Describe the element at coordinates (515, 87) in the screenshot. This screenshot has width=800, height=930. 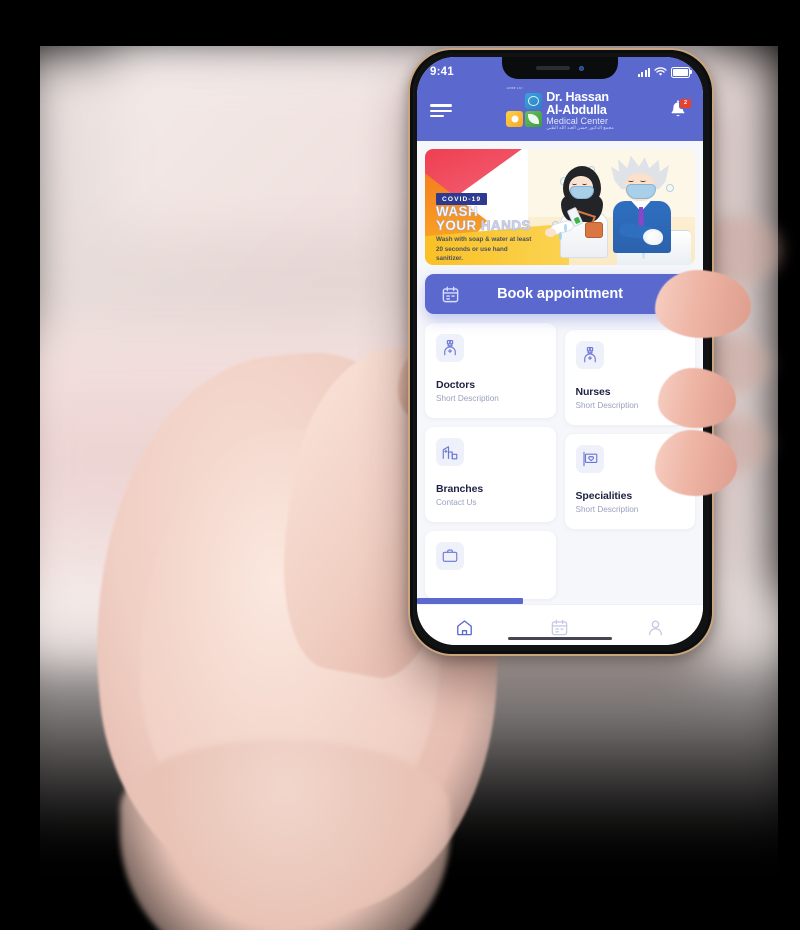
I see `logo-tiny-text: Since 1971` at that location.